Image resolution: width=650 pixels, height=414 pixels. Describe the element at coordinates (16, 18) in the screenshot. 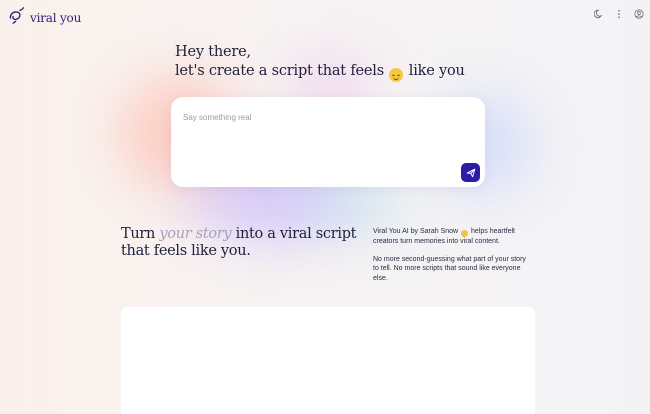

I see `brand-swirl-icon` at that location.